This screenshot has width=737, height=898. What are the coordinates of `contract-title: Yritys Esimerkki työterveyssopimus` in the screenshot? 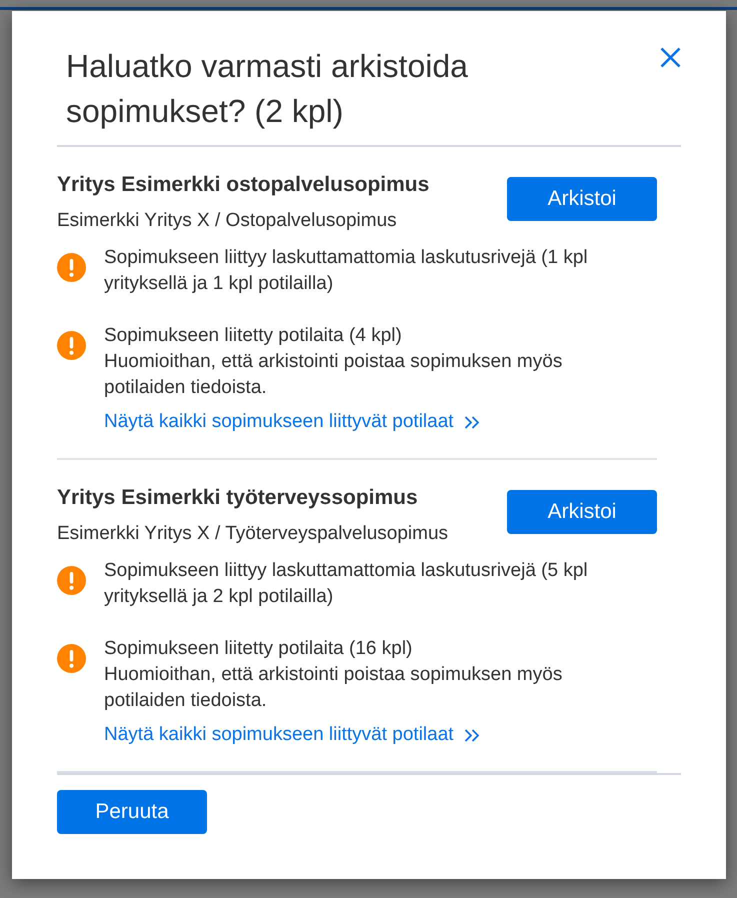 It's located at (238, 498).